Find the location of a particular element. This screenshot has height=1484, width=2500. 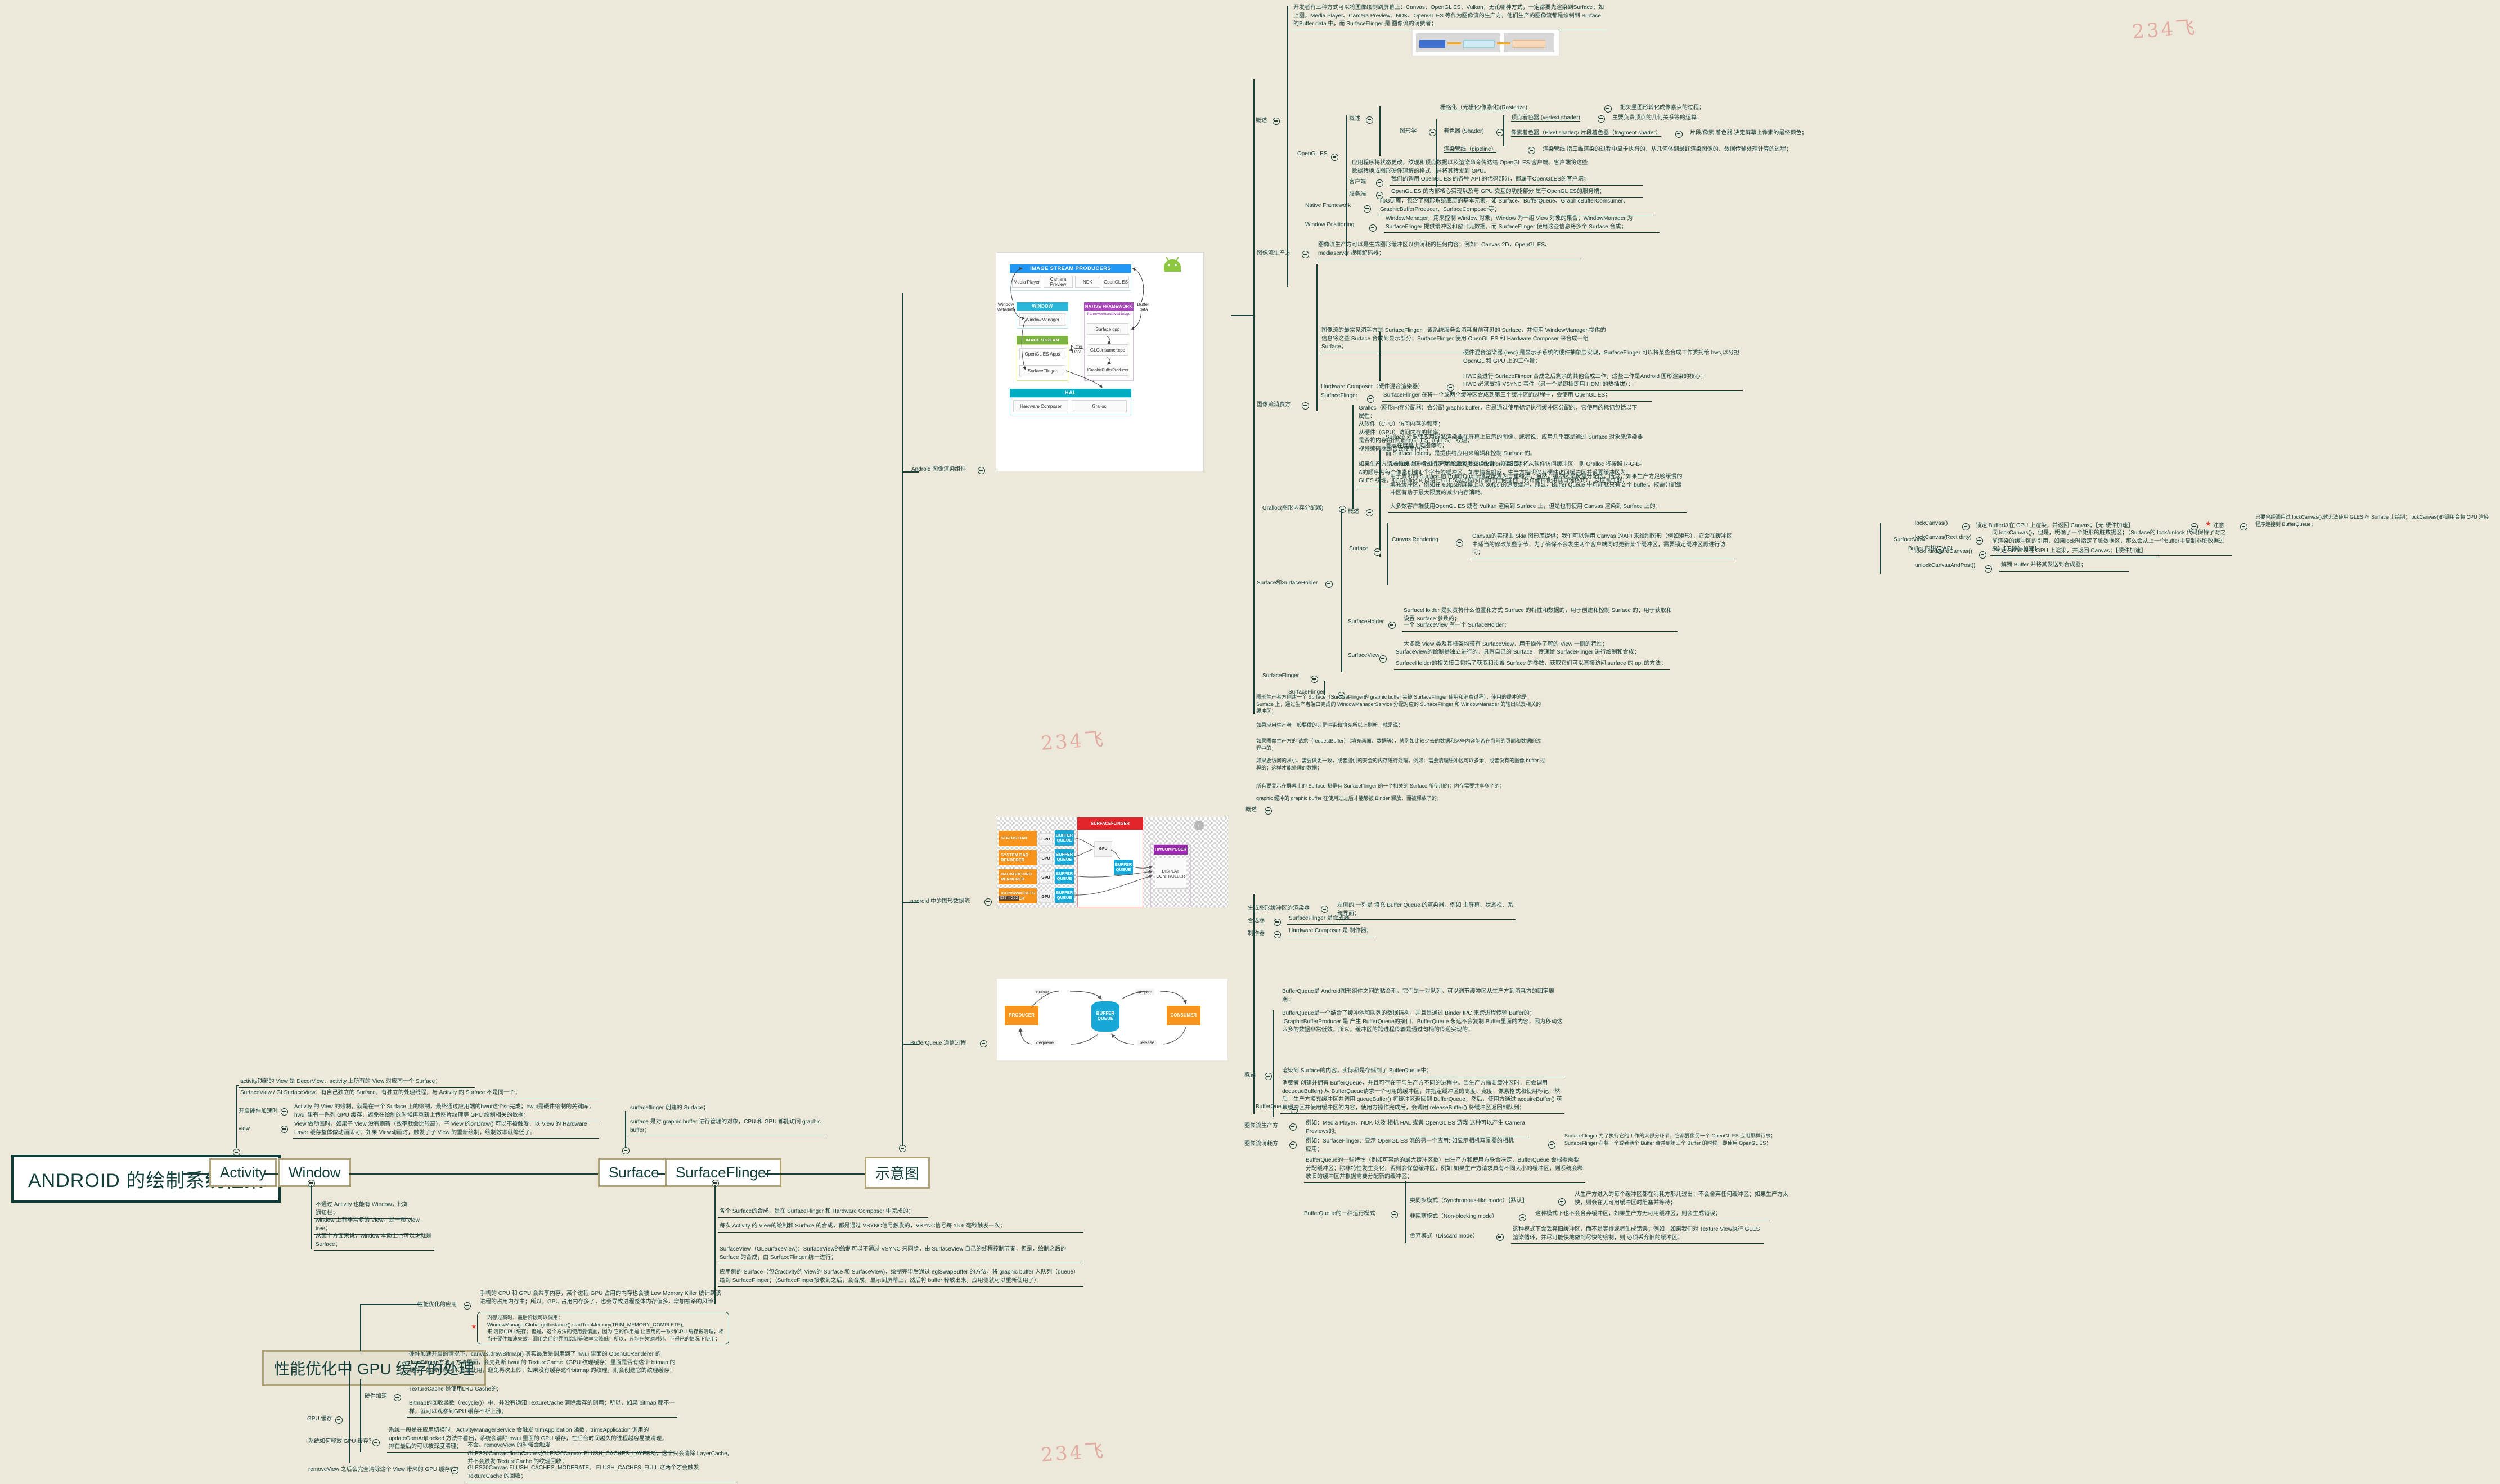

collapse-toggle-overview is located at coordinates (1276, 121).